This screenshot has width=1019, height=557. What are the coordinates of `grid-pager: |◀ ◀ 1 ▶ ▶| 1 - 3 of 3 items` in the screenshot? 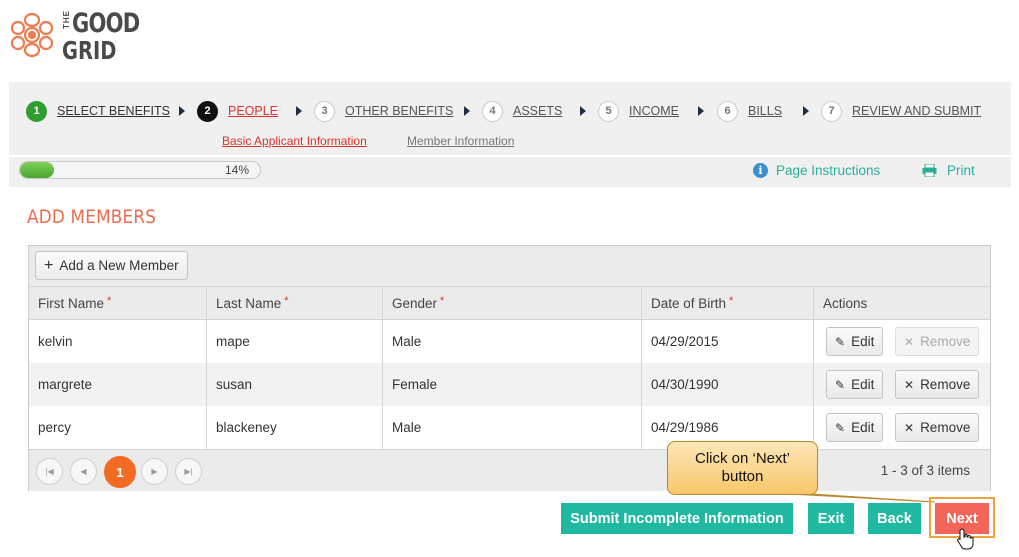 It's located at (509, 470).